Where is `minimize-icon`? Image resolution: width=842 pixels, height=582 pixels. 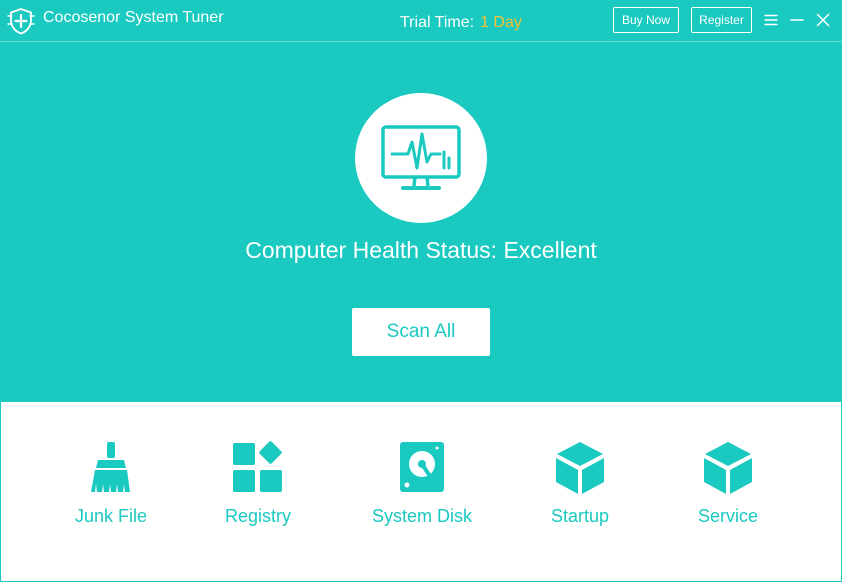
minimize-icon is located at coordinates (797, 20).